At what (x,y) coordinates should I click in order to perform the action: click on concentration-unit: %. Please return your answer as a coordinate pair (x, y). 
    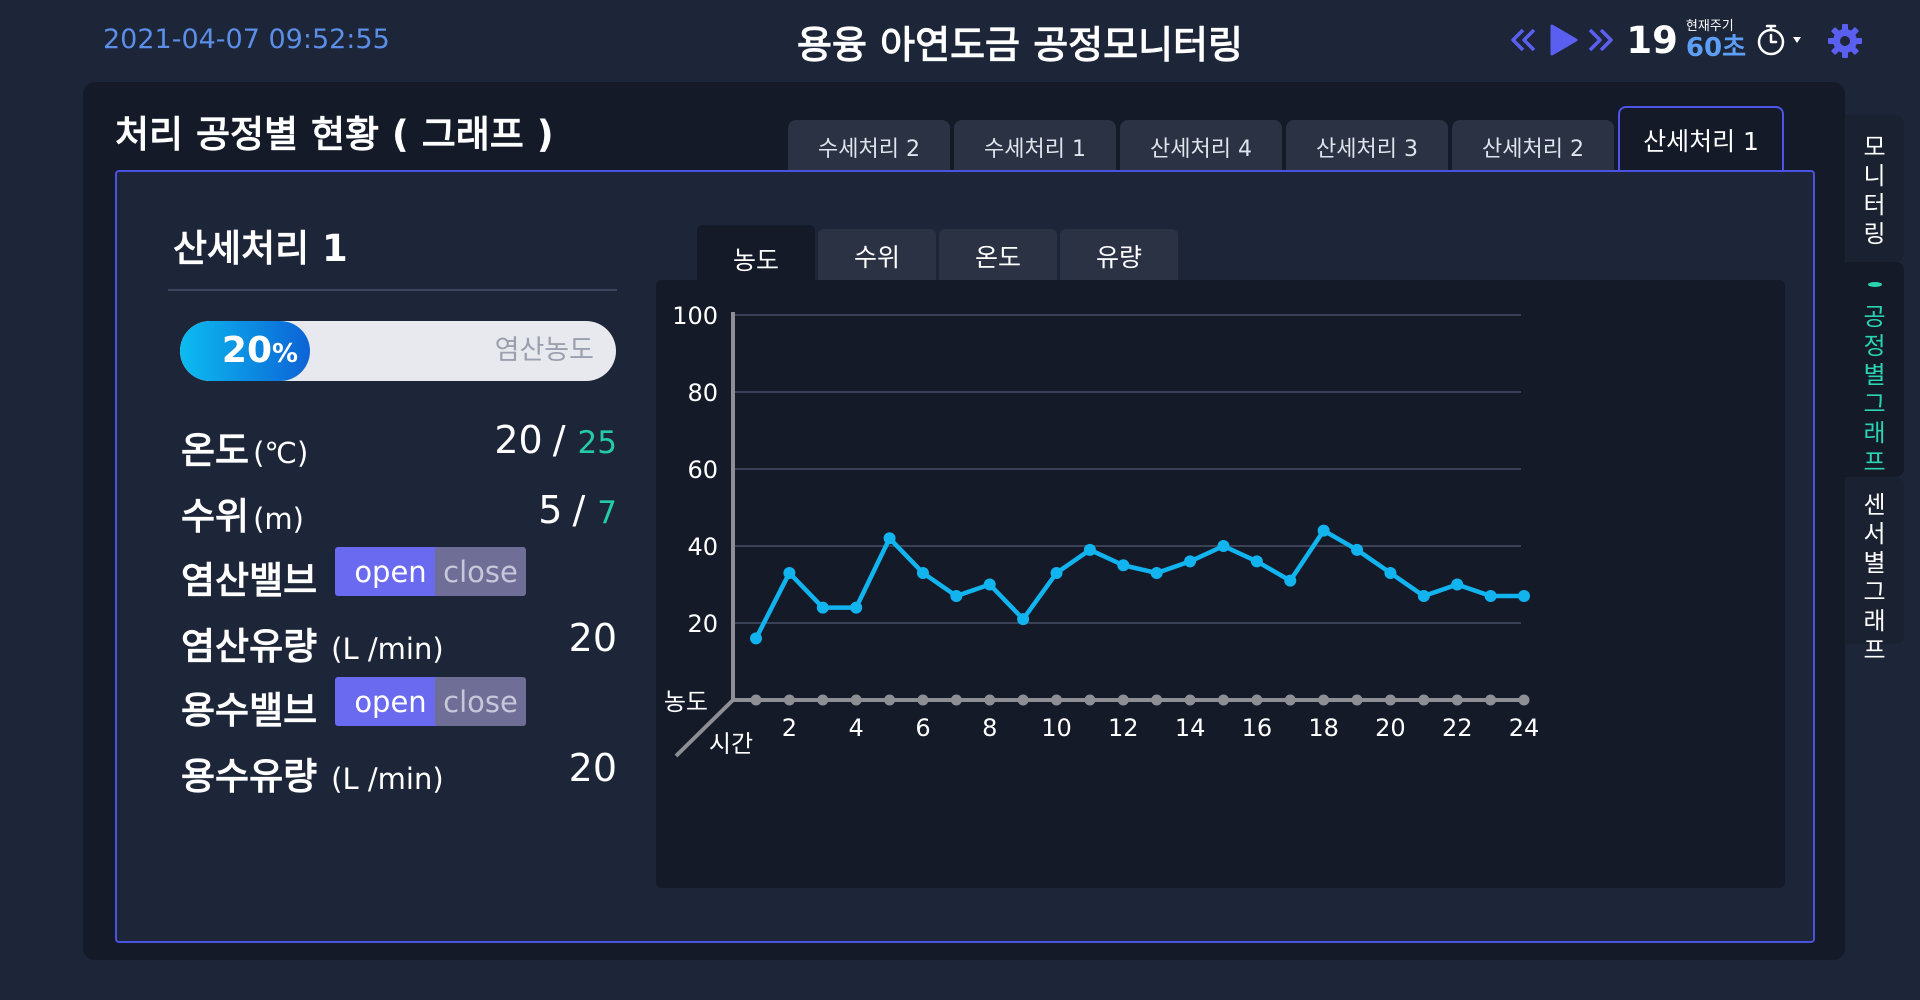
    Looking at the image, I should click on (285, 354).